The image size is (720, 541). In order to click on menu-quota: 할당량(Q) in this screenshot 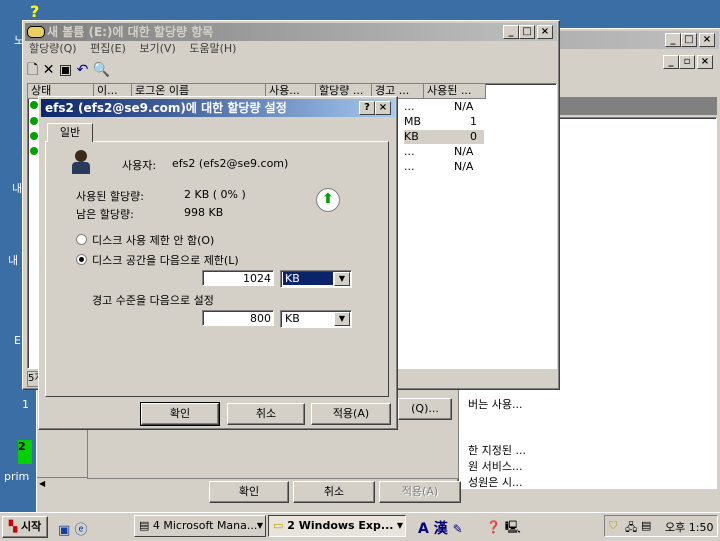, I will do `click(53, 48)`.